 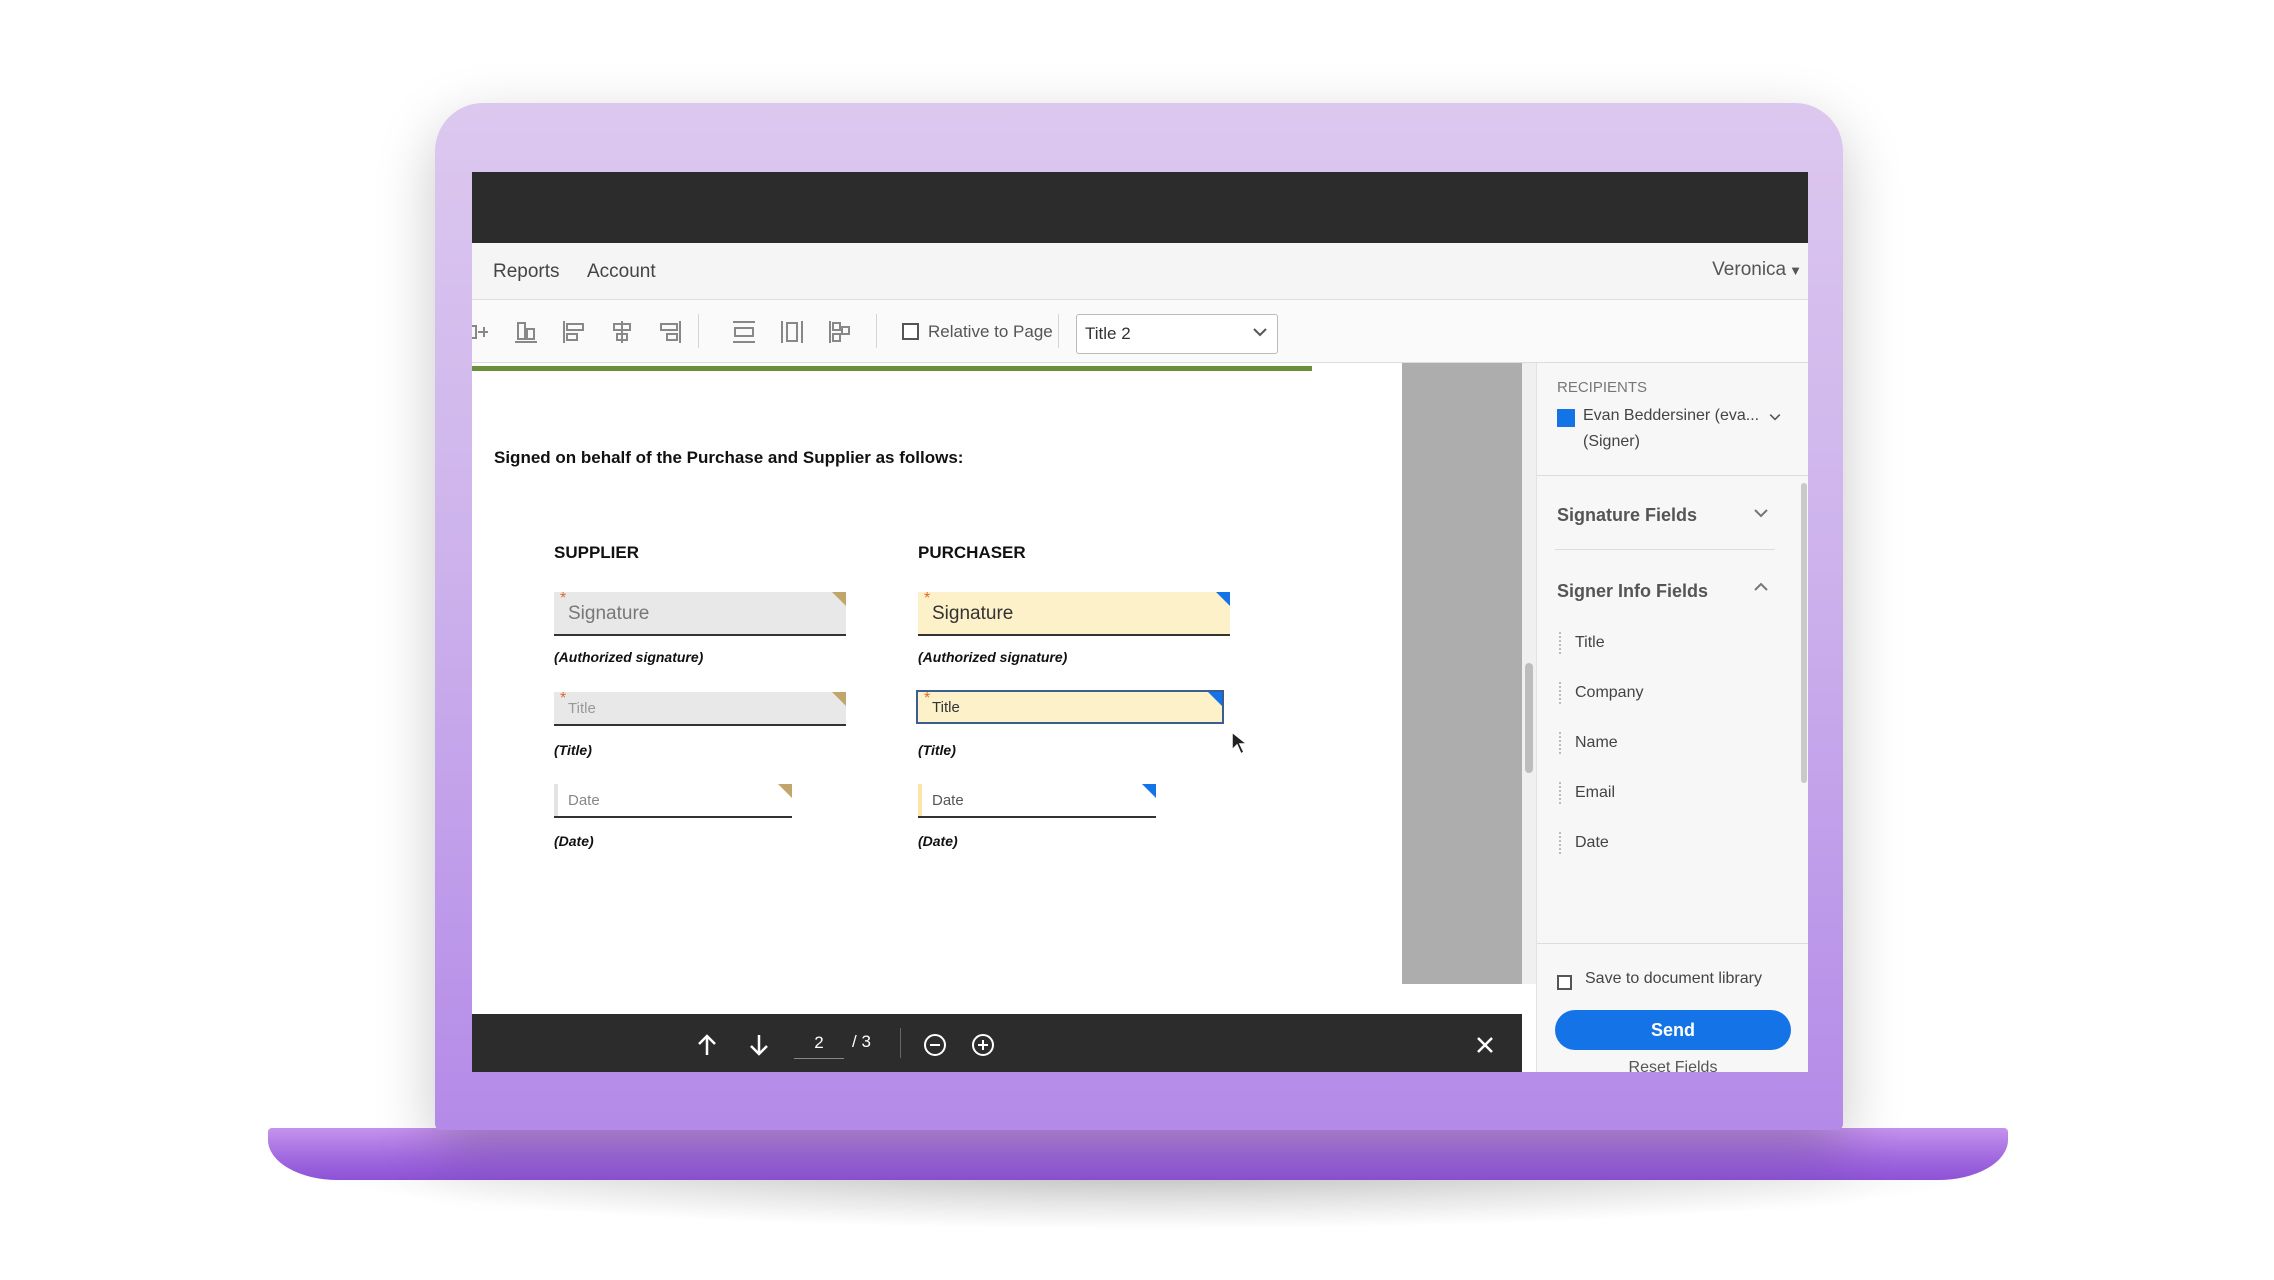 I want to click on purchaser-signature-field: * Signature, so click(x=1074, y=613).